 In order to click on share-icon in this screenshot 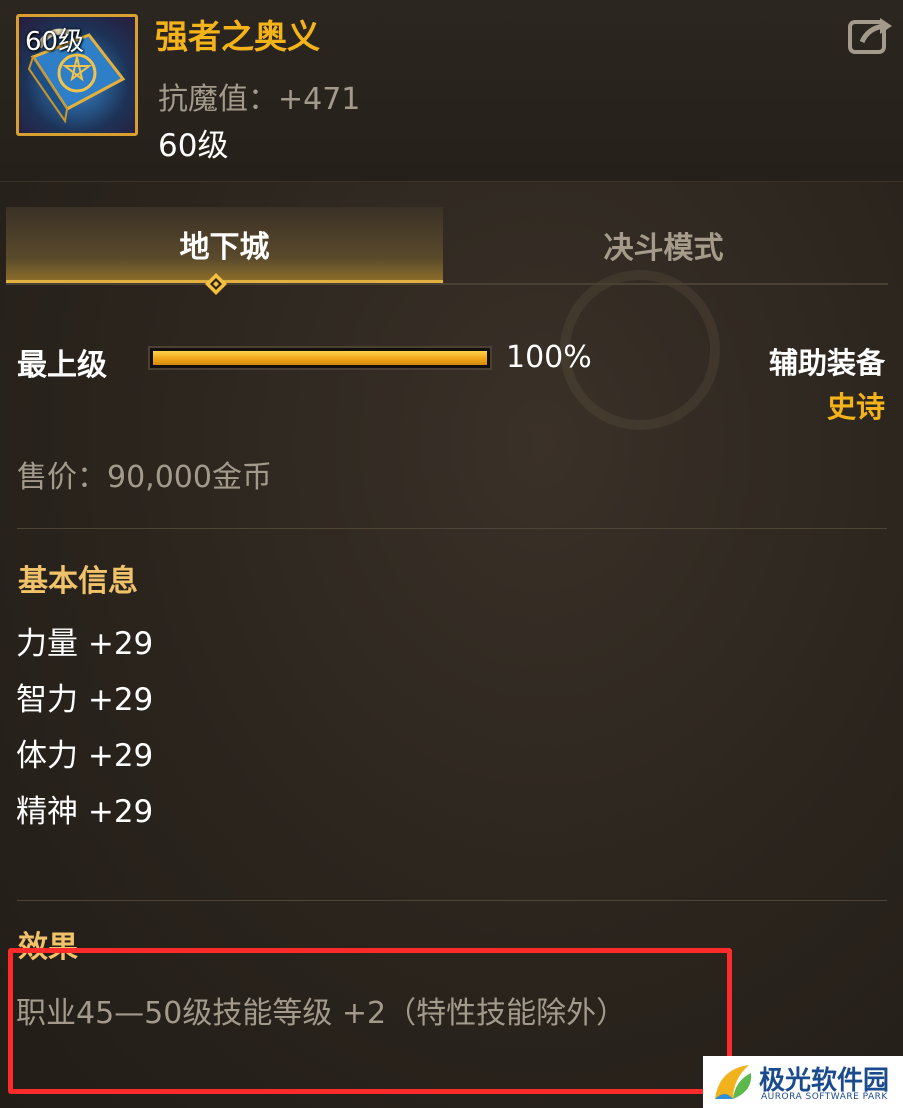, I will do `click(871, 34)`.